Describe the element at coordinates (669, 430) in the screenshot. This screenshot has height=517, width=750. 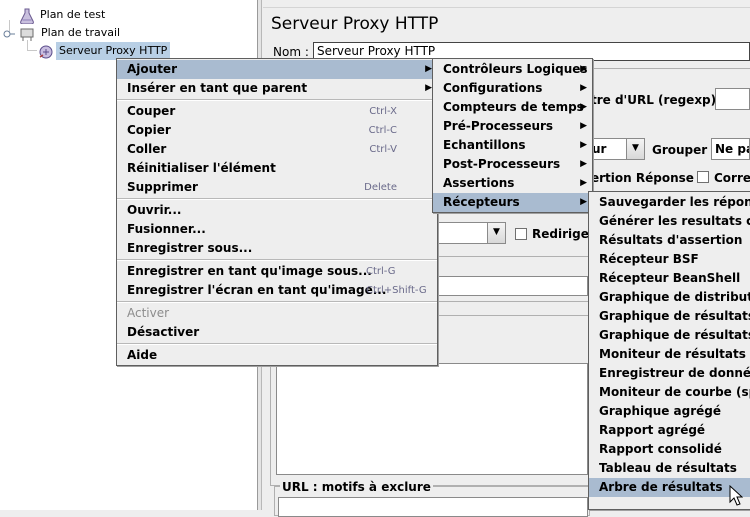
I see `submenu-item-aggregate-report: Rapport agrégé` at that location.